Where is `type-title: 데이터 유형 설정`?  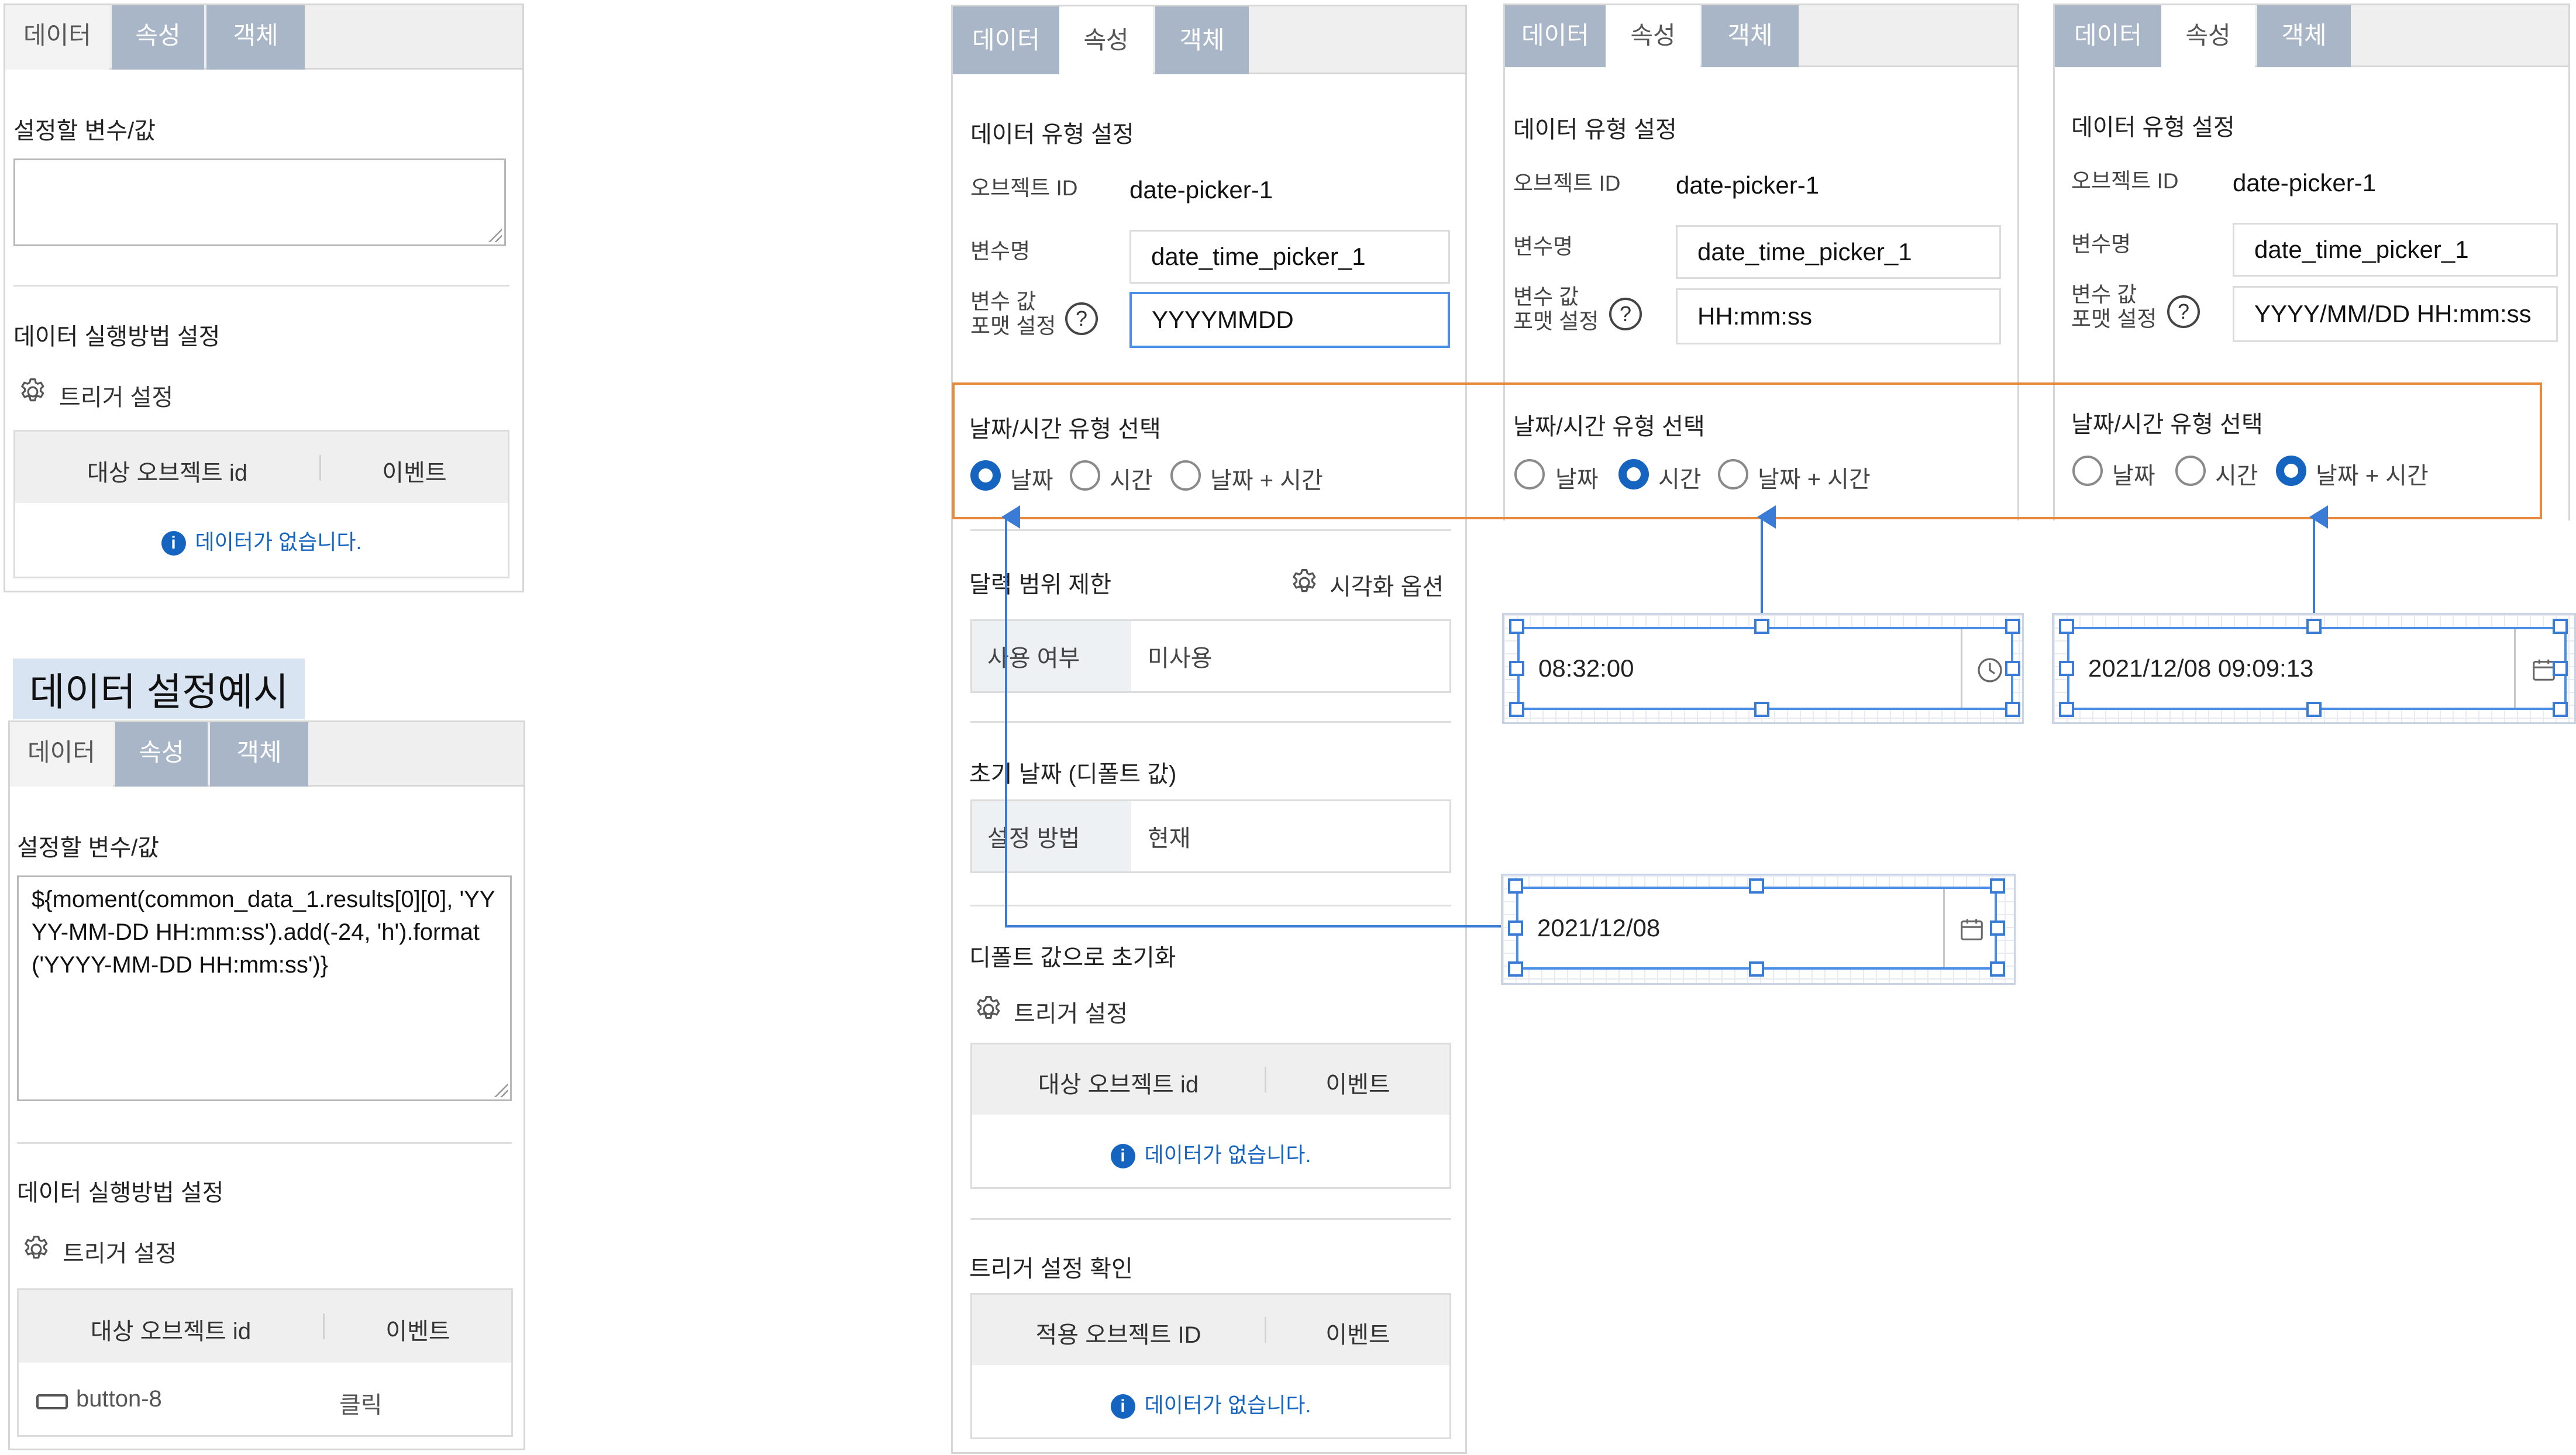
type-title: 데이터 유형 설정 is located at coordinates (1595, 130).